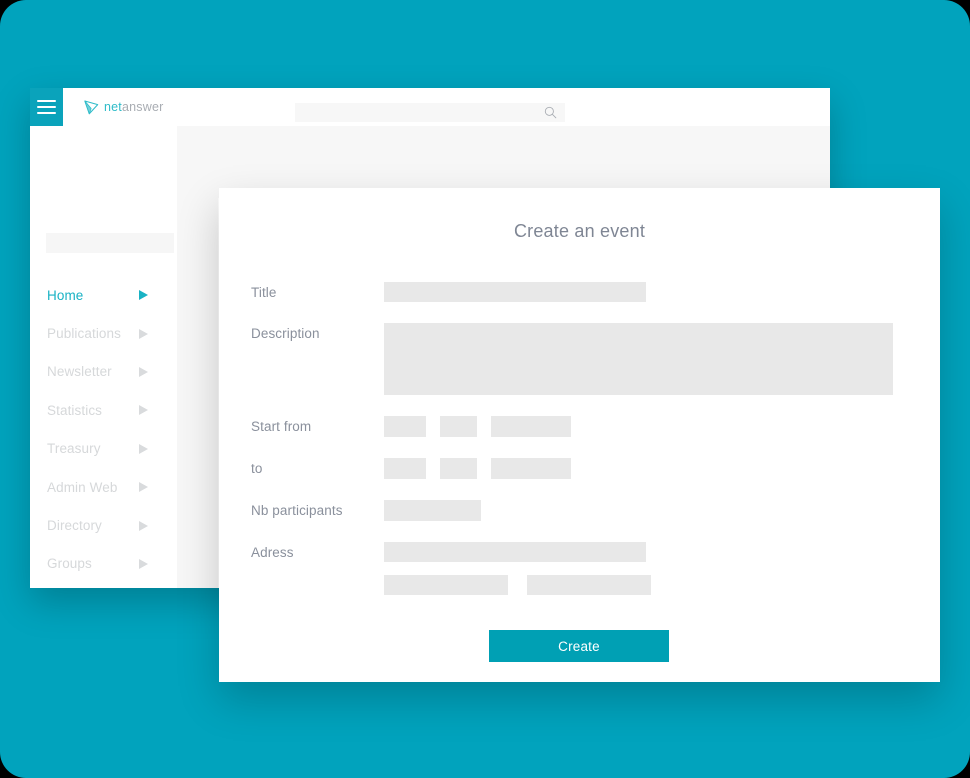  I want to click on sidebar-item-newsletter: Newsletter, so click(103, 372).